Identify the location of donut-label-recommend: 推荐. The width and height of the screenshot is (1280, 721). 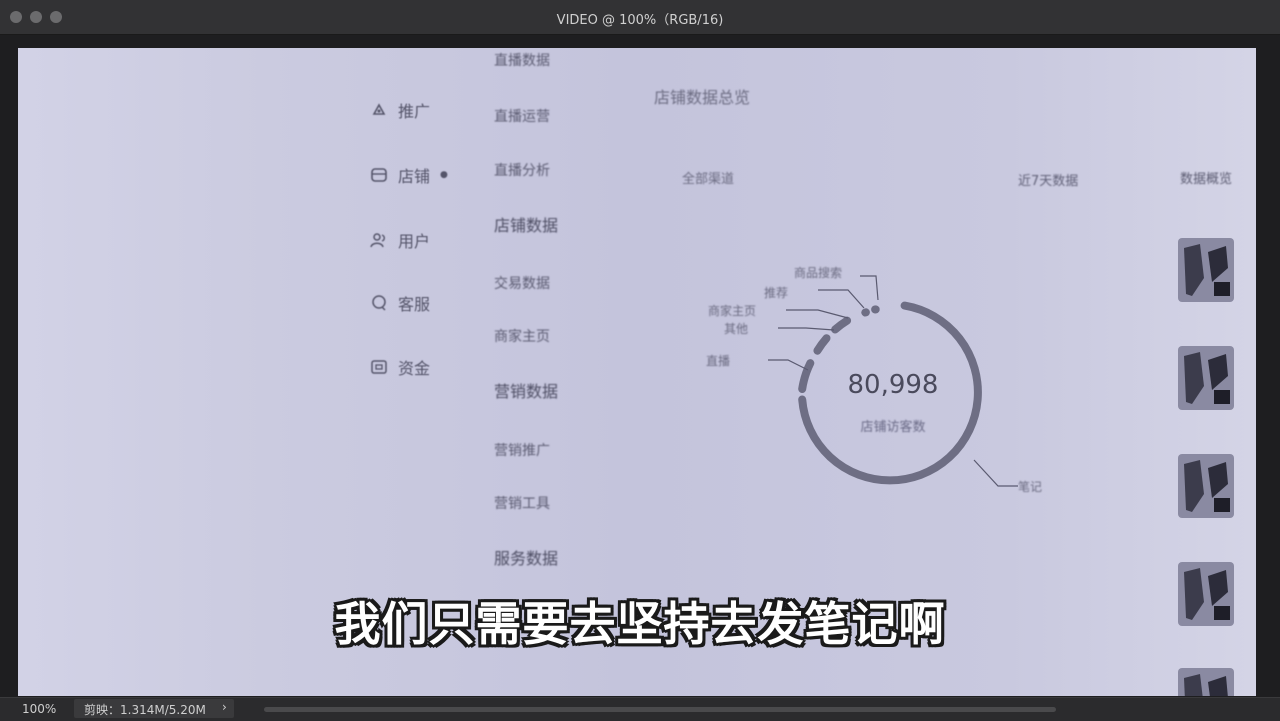
(776, 292).